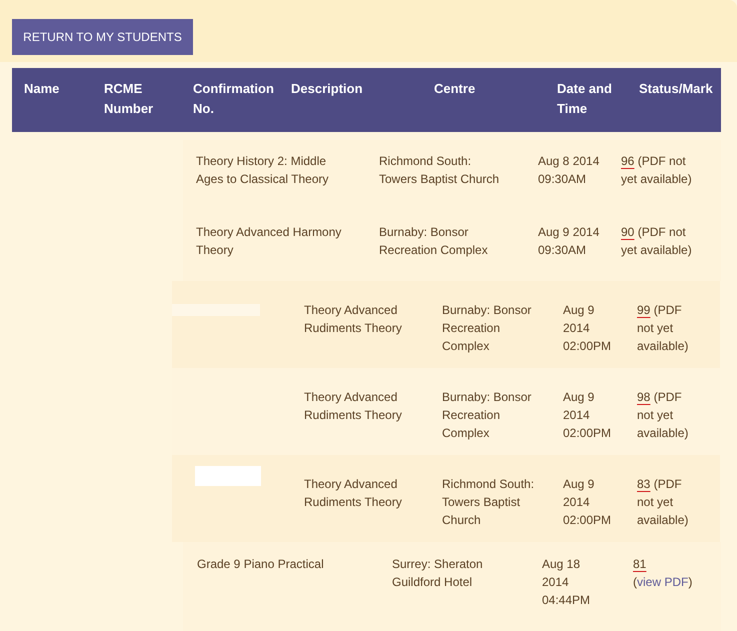 This screenshot has width=737, height=631. I want to click on view-pdf-link: view PDF, so click(662, 582).